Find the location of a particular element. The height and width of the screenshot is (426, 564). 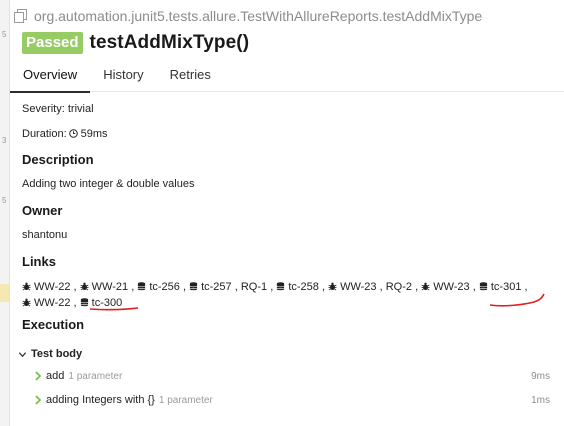

test-body-toggle: Test body is located at coordinates (285, 354).